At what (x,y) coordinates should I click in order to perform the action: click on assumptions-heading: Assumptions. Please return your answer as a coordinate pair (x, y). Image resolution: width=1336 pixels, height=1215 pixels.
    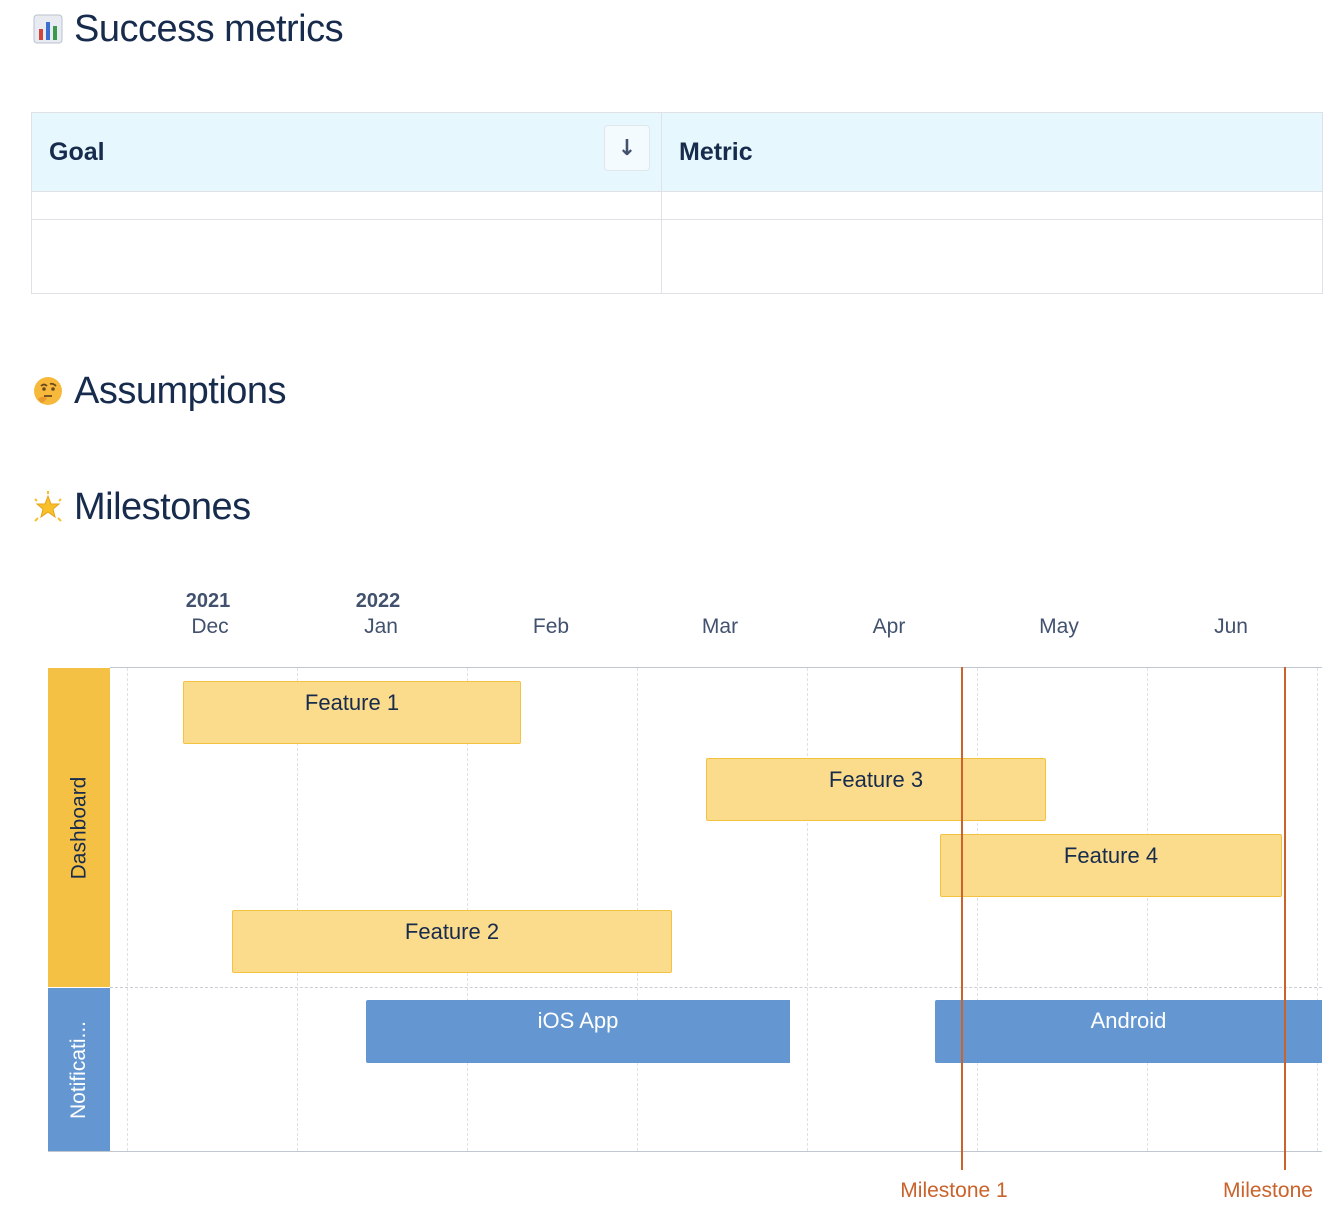
    Looking at the image, I should click on (159, 391).